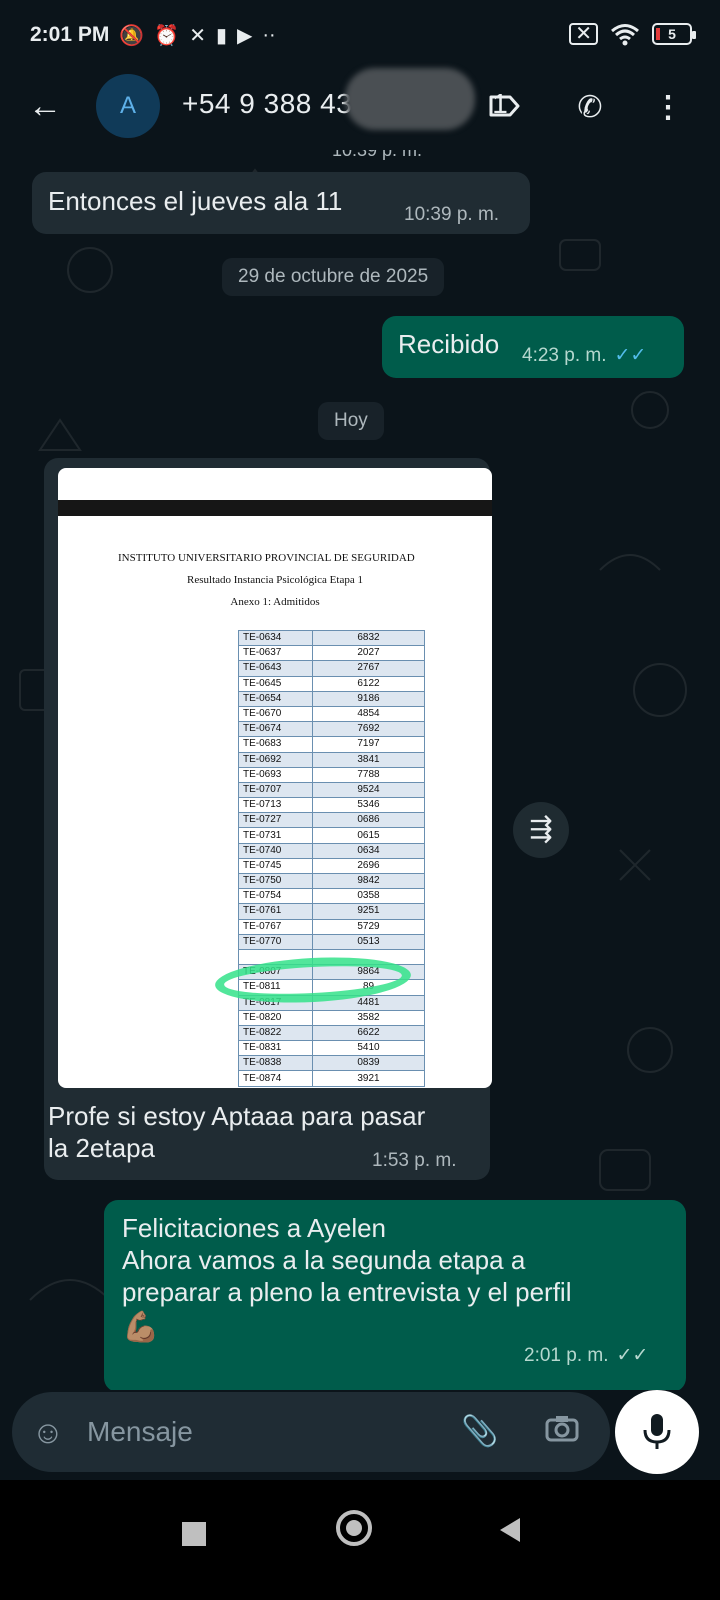 The height and width of the screenshot is (1600, 720). I want to click on table-row: TE-0634 6832, so click(331, 638).